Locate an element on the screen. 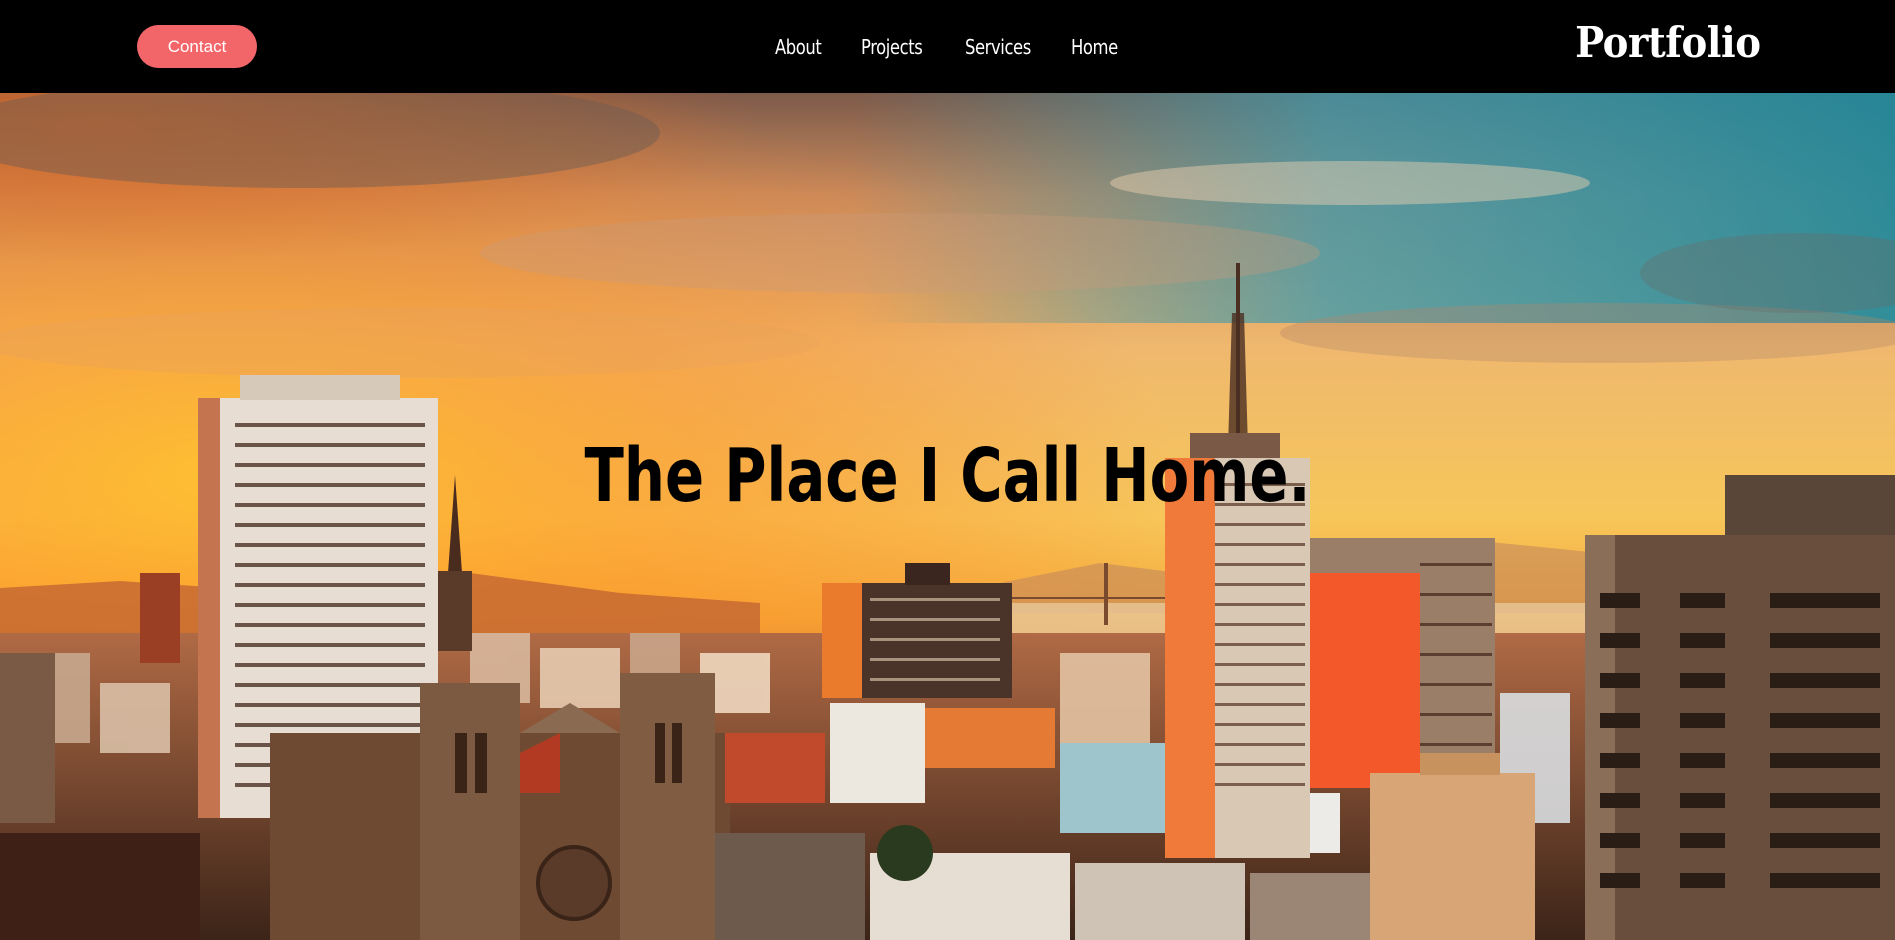 The width and height of the screenshot is (1895, 940). brand-logo: Portfolio is located at coordinates (1669, 42).